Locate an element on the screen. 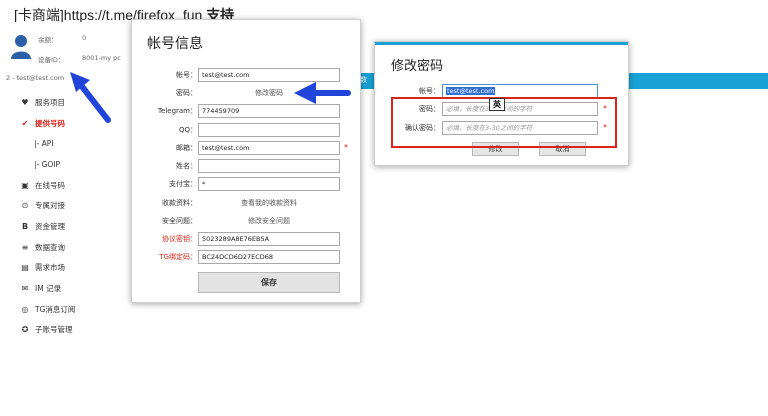 The image size is (768, 416). sidebar-item-online-numbers: ▣ 在线号码 is located at coordinates (80, 185).